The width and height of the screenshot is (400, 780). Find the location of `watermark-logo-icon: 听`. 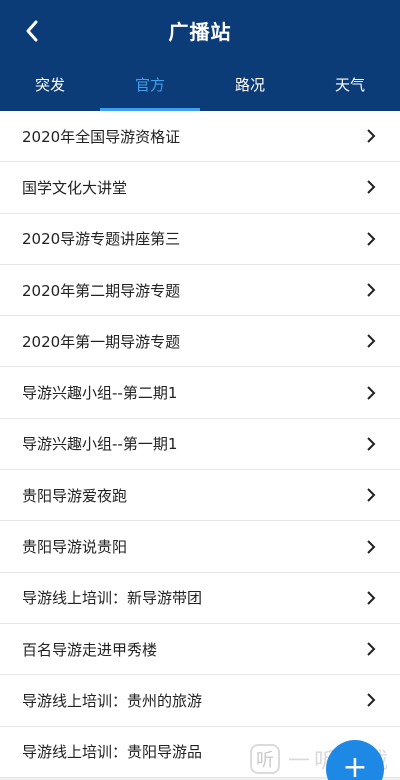

watermark-logo-icon: 听 is located at coordinates (265, 759).